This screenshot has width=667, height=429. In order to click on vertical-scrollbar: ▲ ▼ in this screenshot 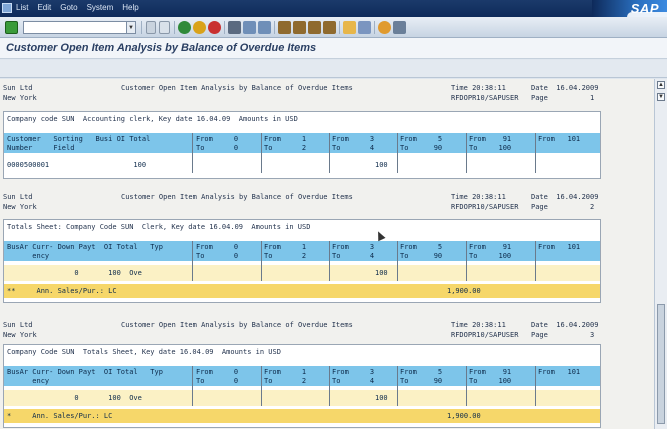, I will do `click(660, 254)`.